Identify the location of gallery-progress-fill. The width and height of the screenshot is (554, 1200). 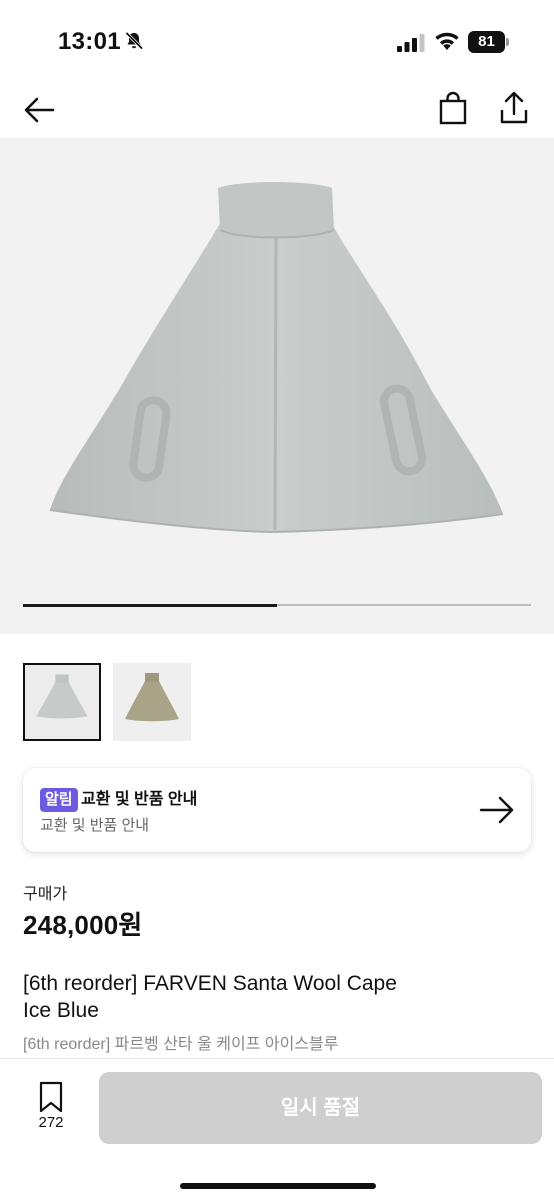
(150, 605).